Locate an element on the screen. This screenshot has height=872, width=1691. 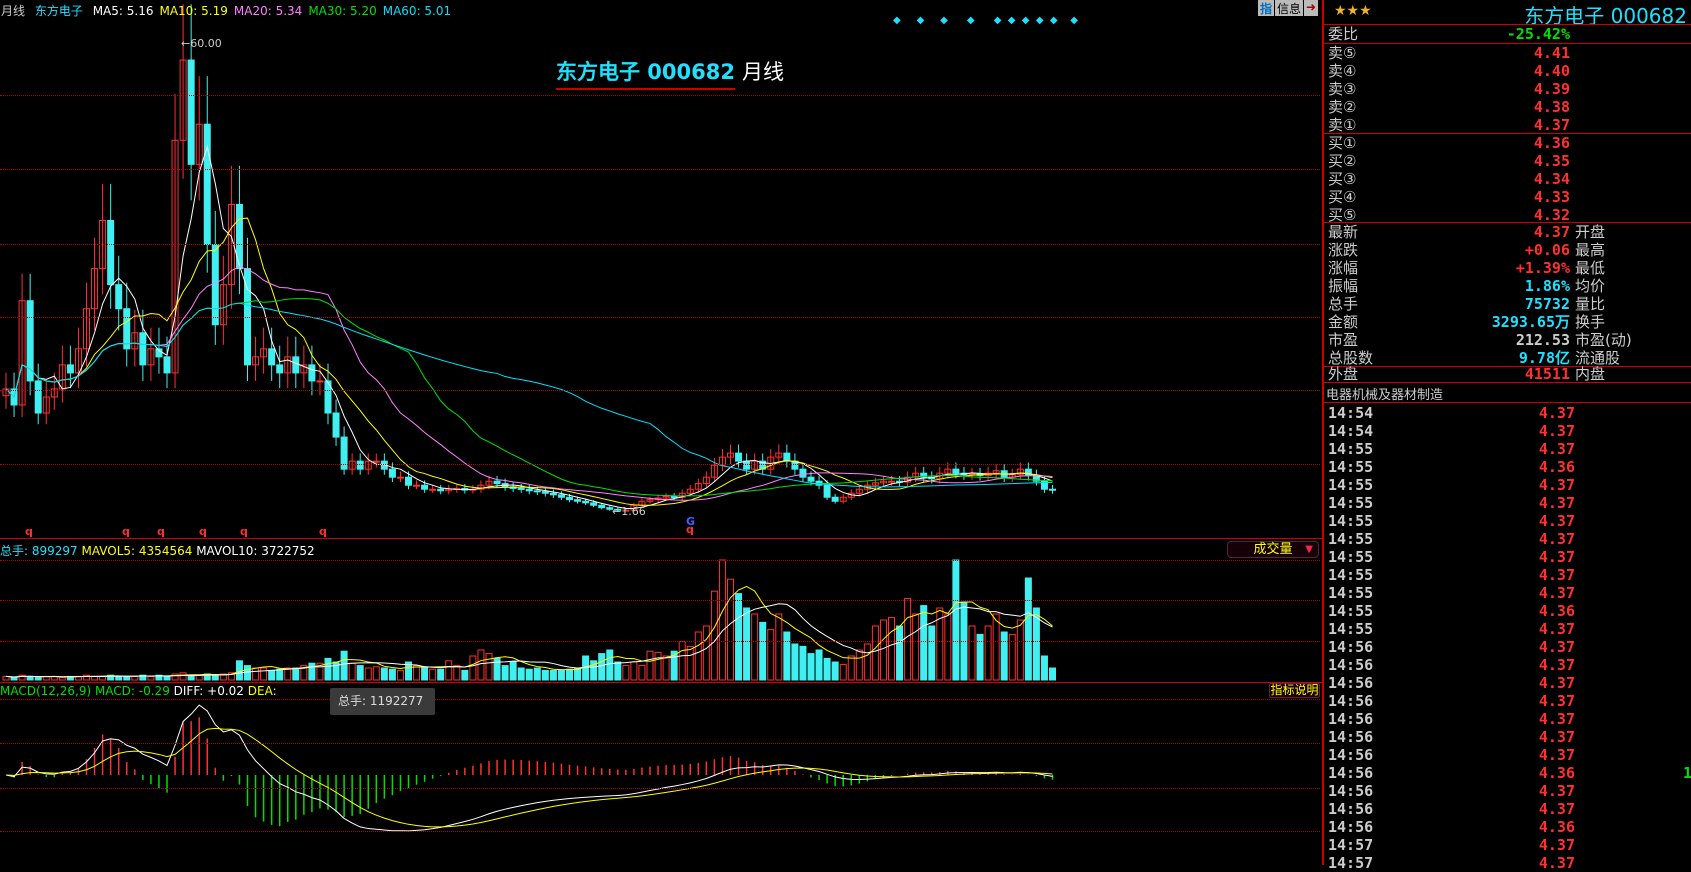
stat-label: 振幅 is located at coordinates (1343, 286).